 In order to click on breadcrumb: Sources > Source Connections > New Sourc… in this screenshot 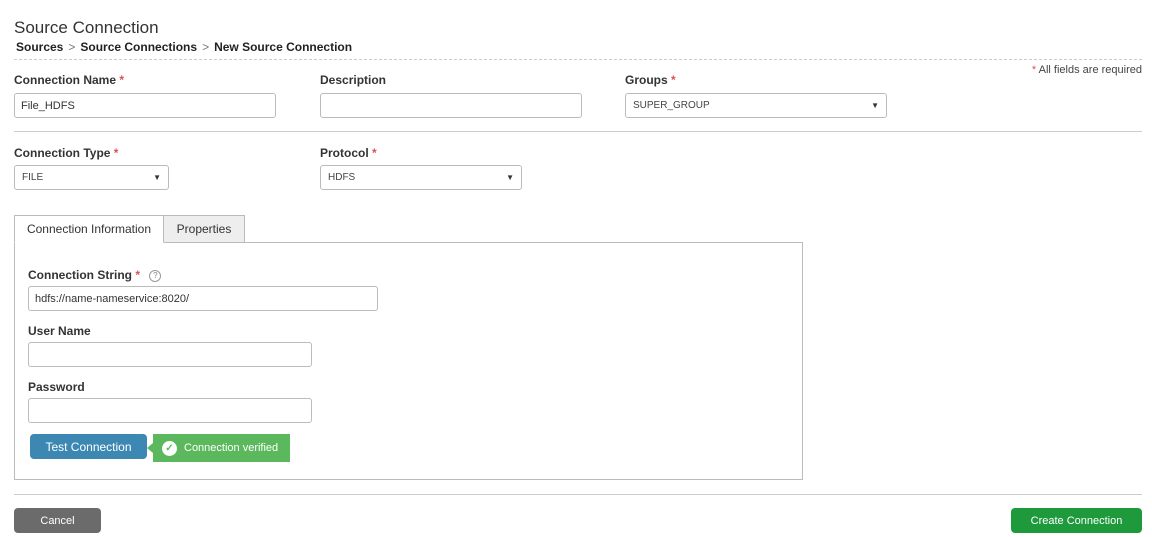, I will do `click(184, 47)`.